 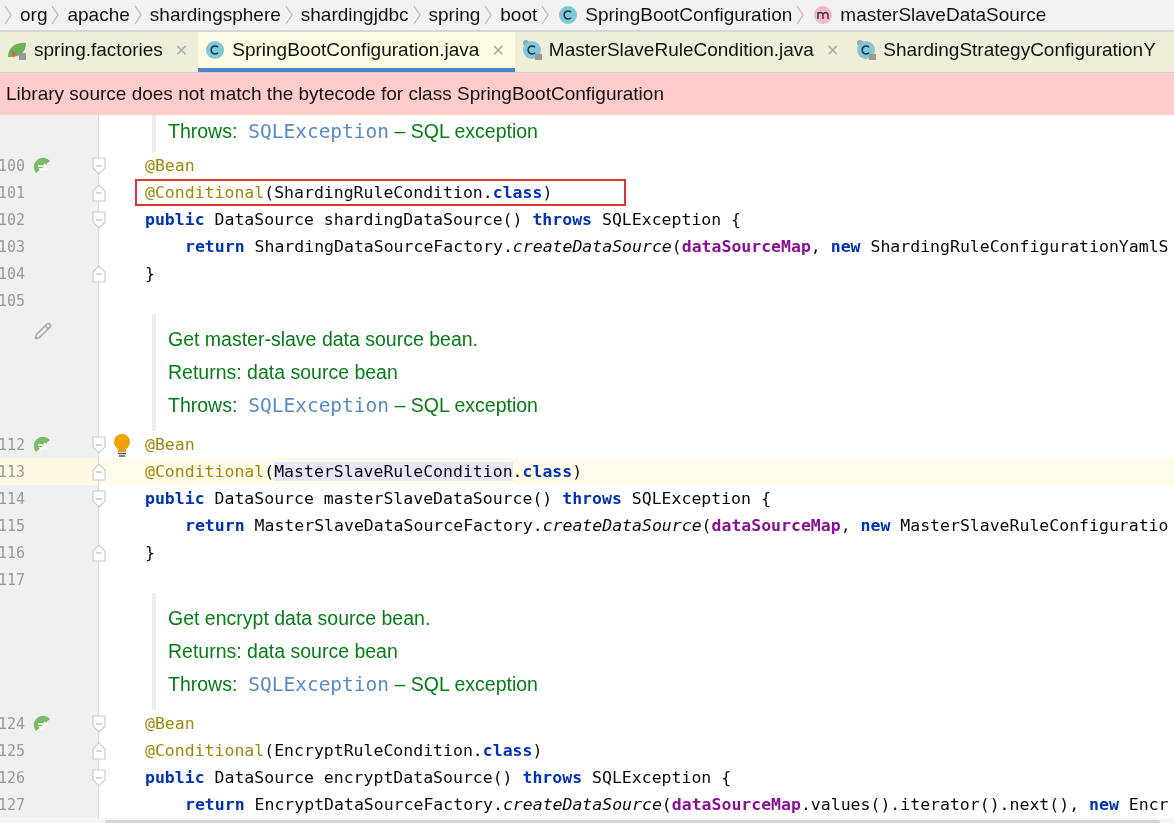 I want to click on editor-tab: ShardingStrategyConfigurationY, so click(x=1007, y=52).